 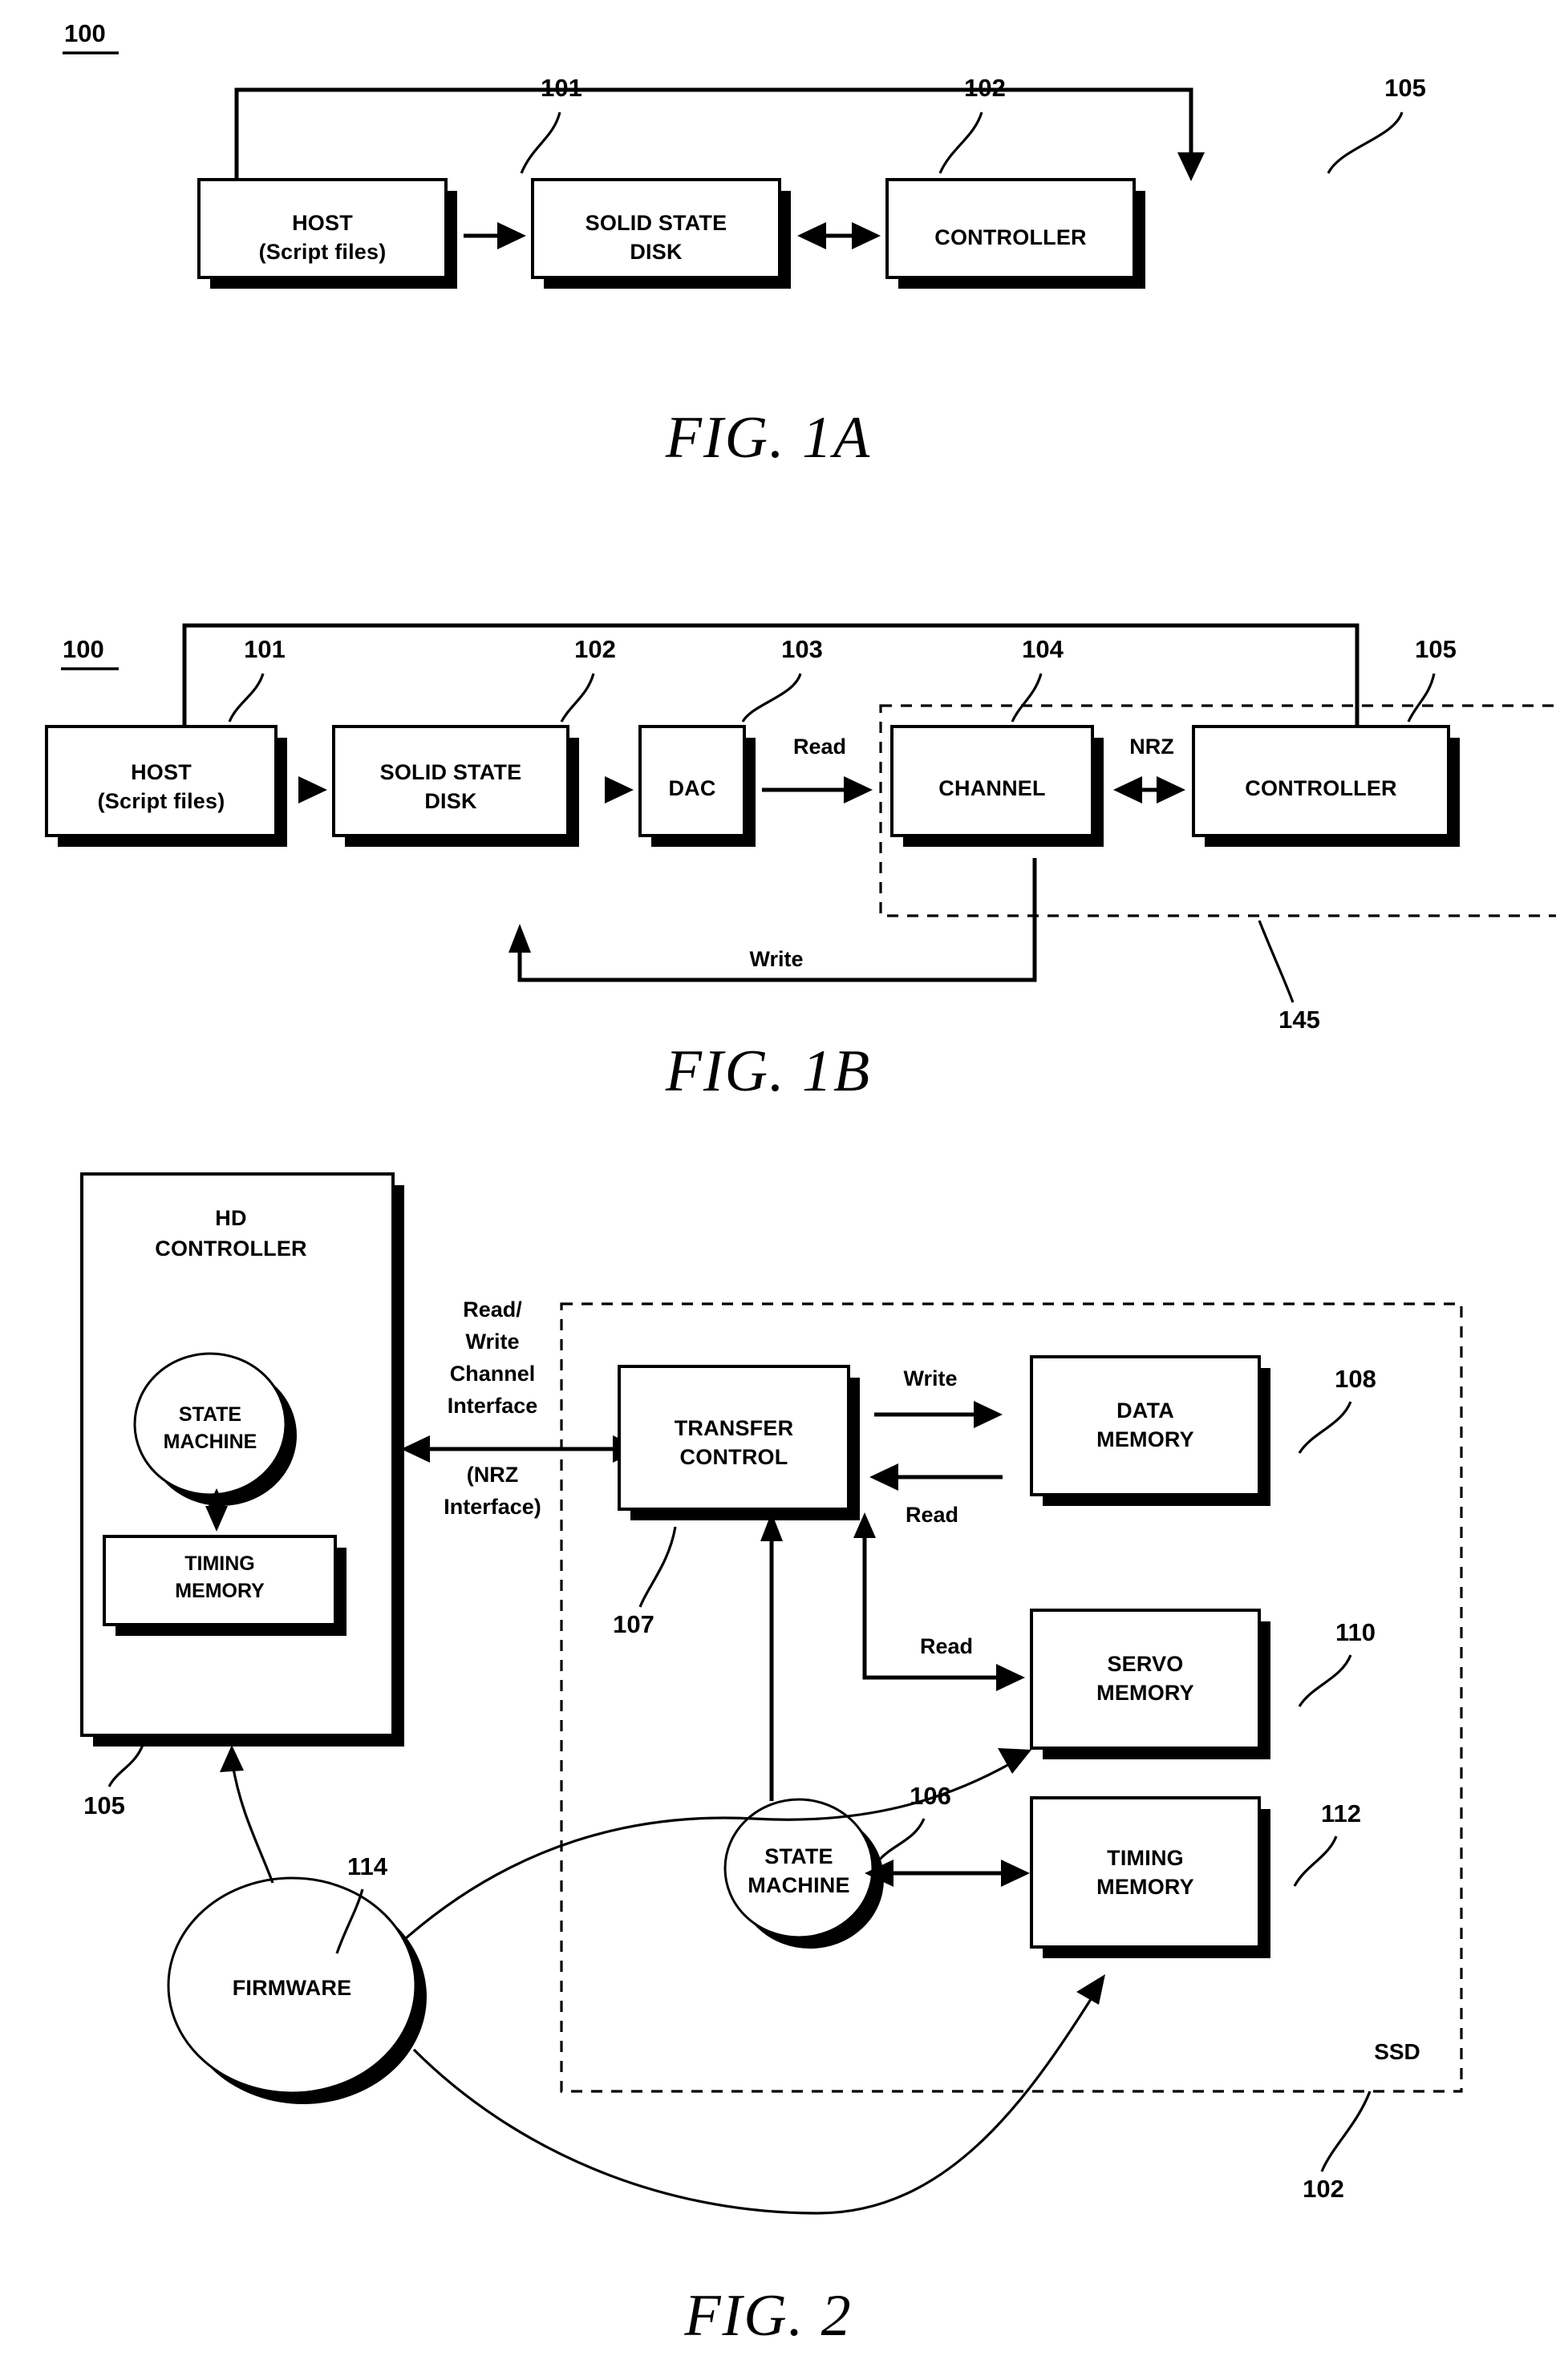 What do you see at coordinates (1127, 789) in the screenshot?
I see `fig1b-arrowhead-nrz-left` at bounding box center [1127, 789].